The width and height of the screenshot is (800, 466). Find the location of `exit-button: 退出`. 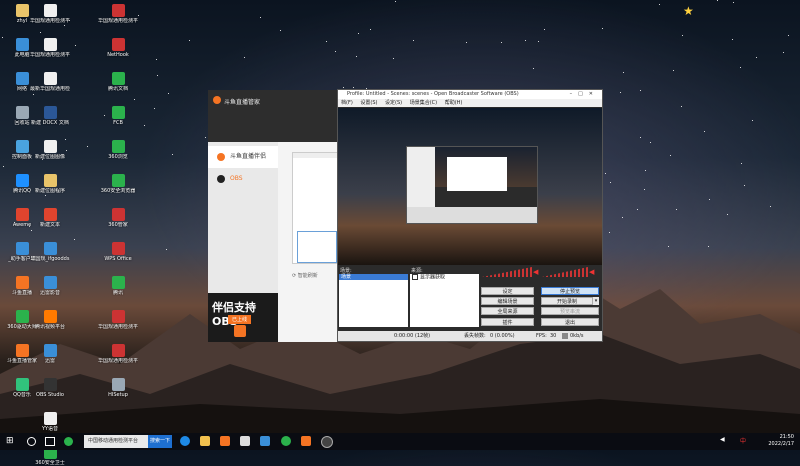

exit-button: 退出 is located at coordinates (570, 322).